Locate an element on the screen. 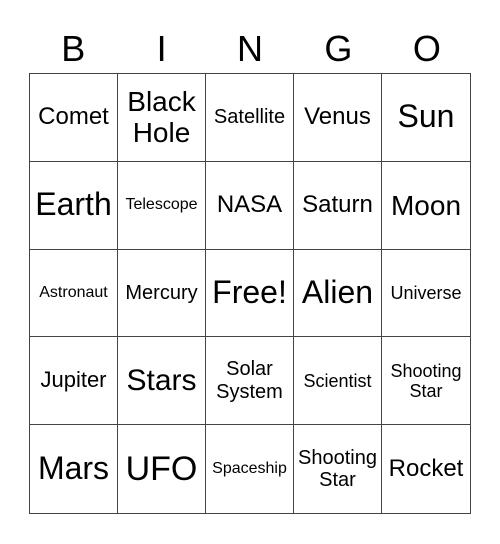 The width and height of the screenshot is (500, 544). bingo-header: B I N G O is located at coordinates (250, 49).